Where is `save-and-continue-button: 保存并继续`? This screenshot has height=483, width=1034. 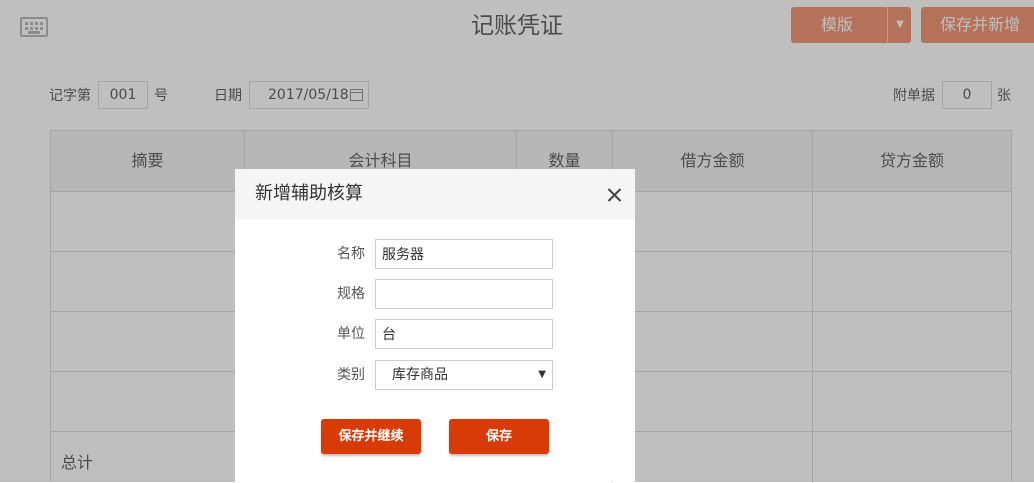
save-and-continue-button: 保存并继续 is located at coordinates (371, 436).